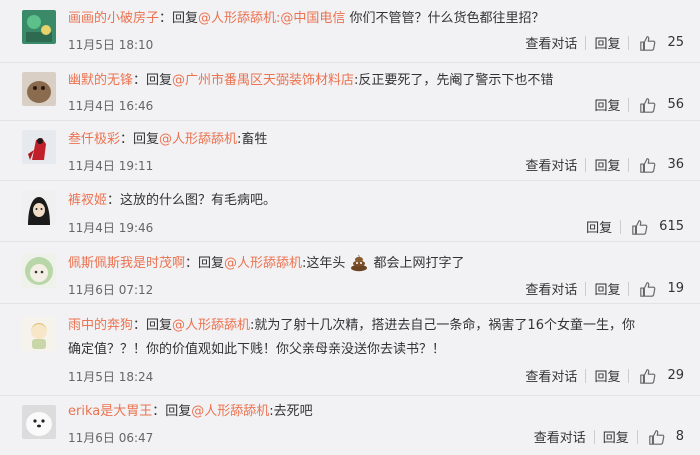 The height and width of the screenshot is (455, 700). What do you see at coordinates (350, 211) in the screenshot?
I see `comment-item: 裤衩姬：这放的什么图？有毛病吧。 11月4日 19:46 回复 615` at bounding box center [350, 211].